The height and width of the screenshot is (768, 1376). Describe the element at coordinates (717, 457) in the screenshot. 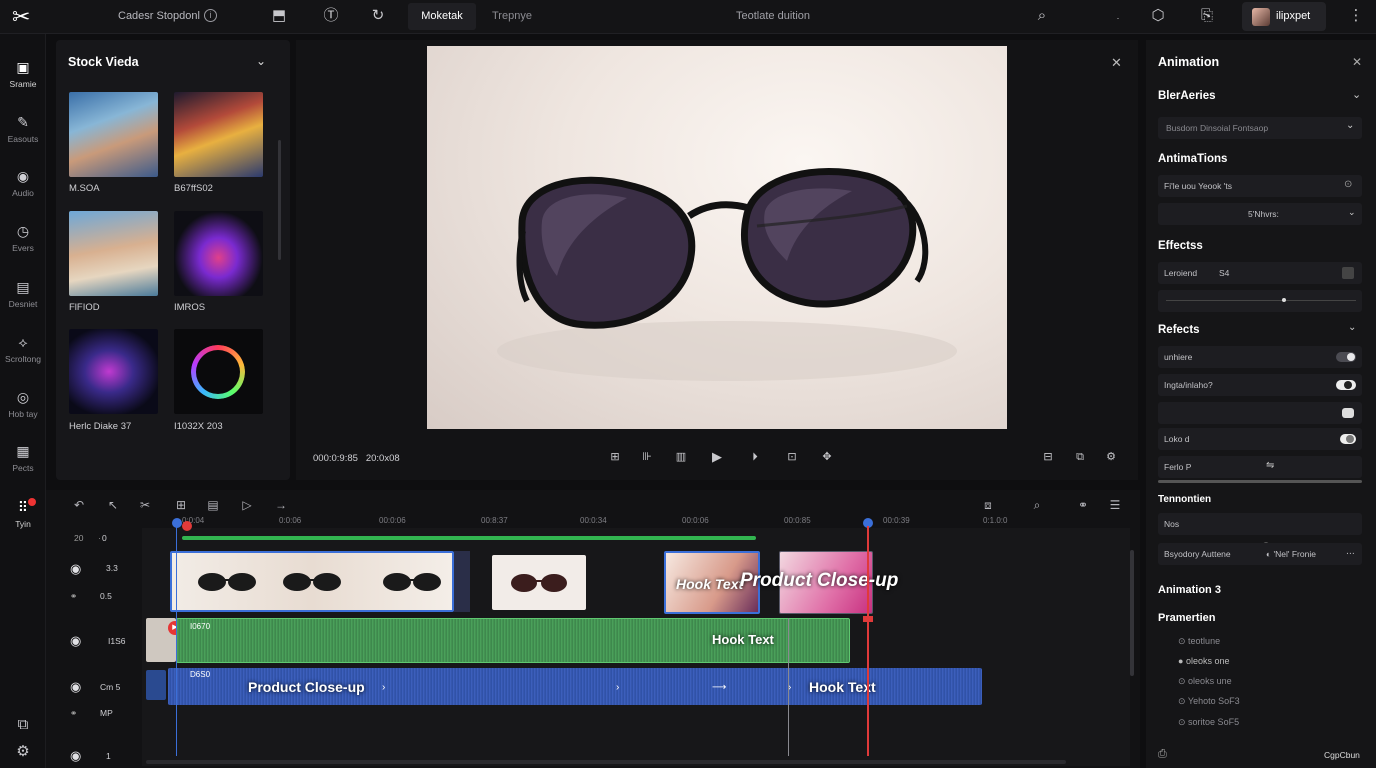

I see `play-icon: ▶` at that location.